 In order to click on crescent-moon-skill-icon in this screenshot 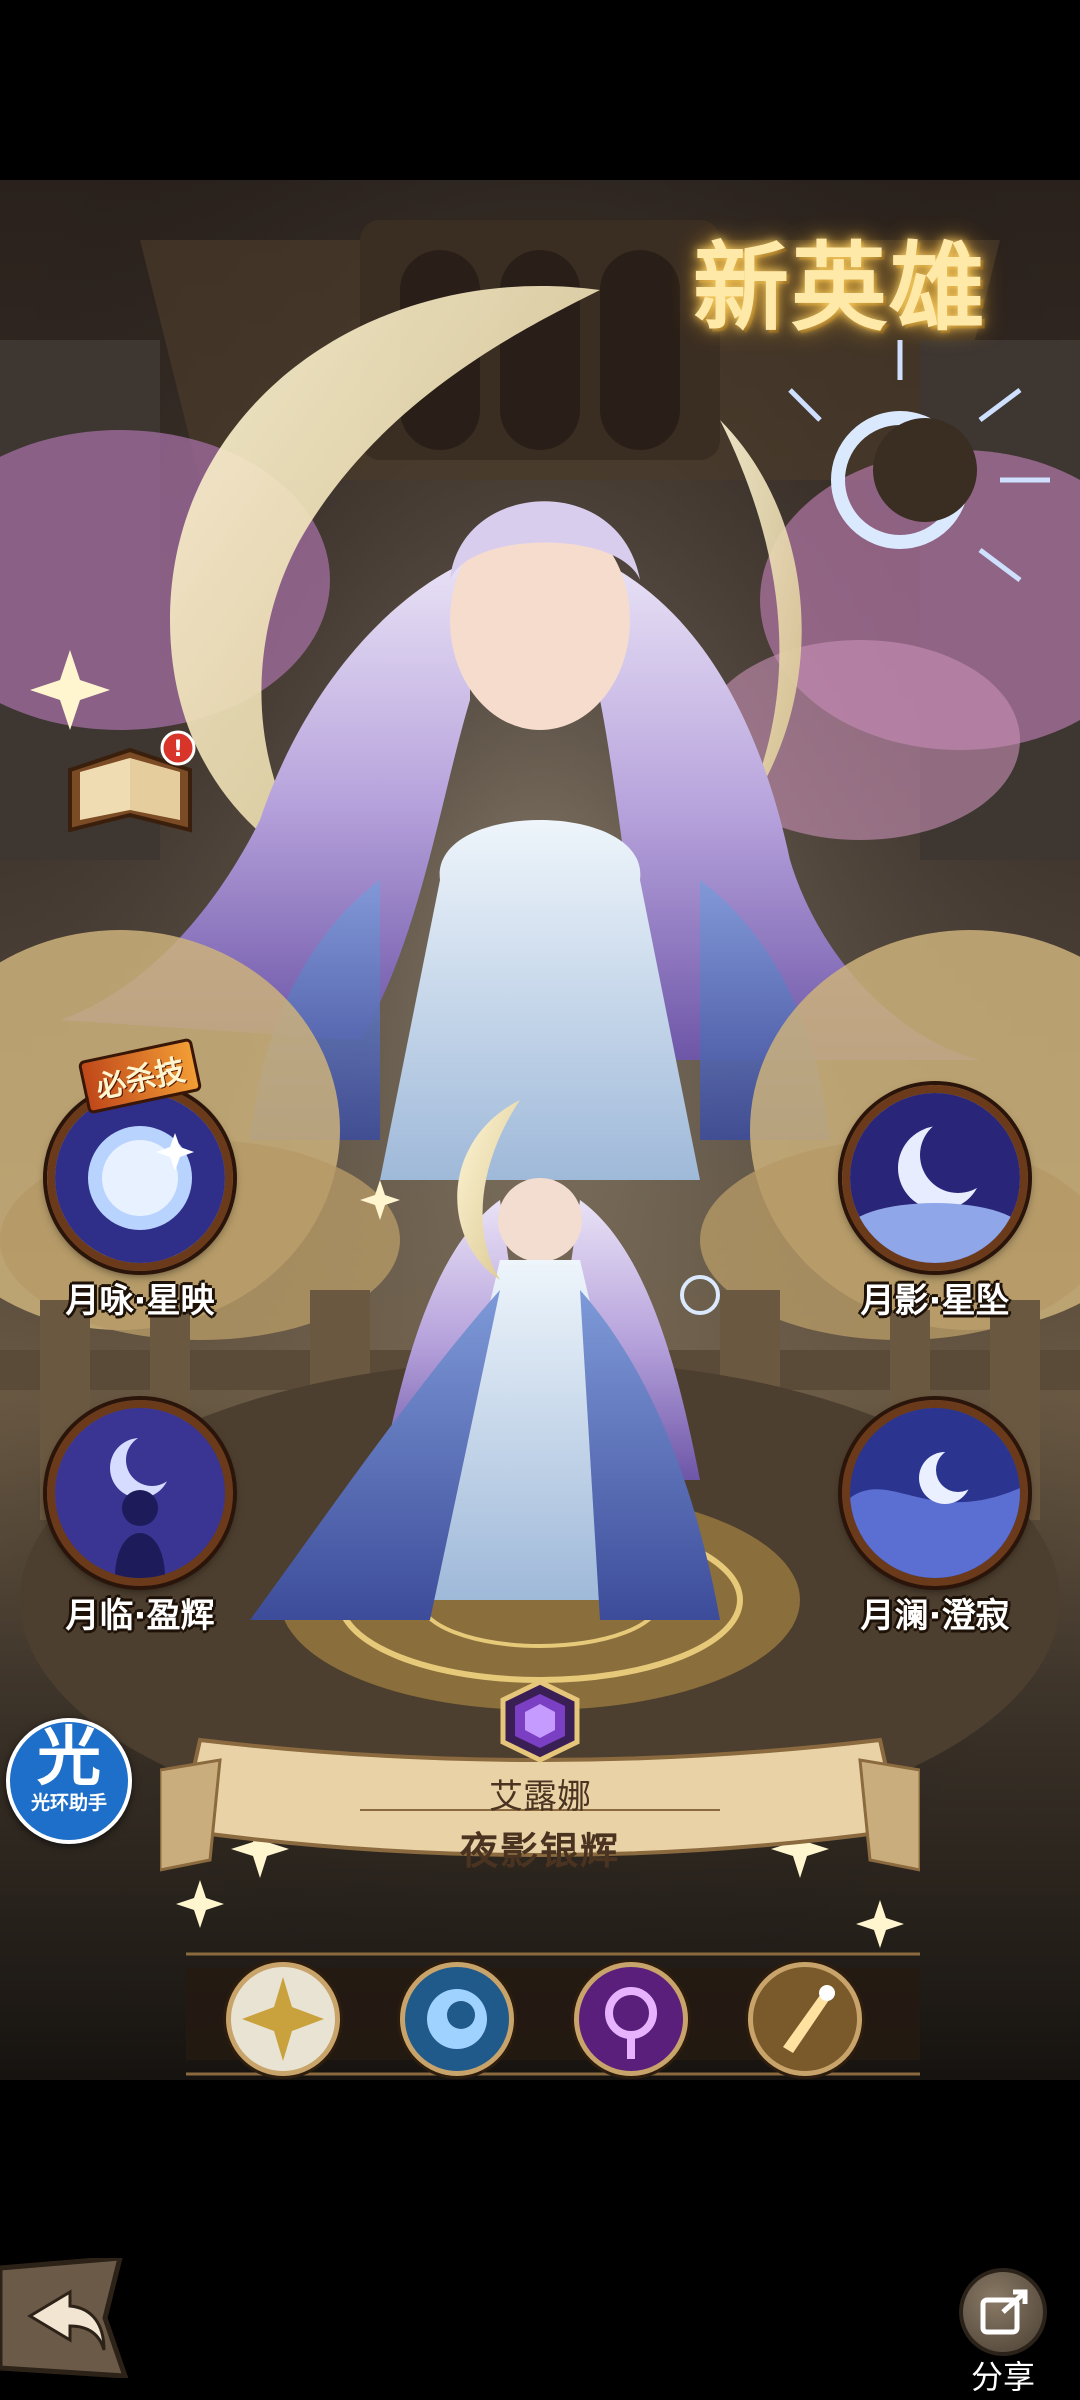, I will do `click(935, 1178)`.